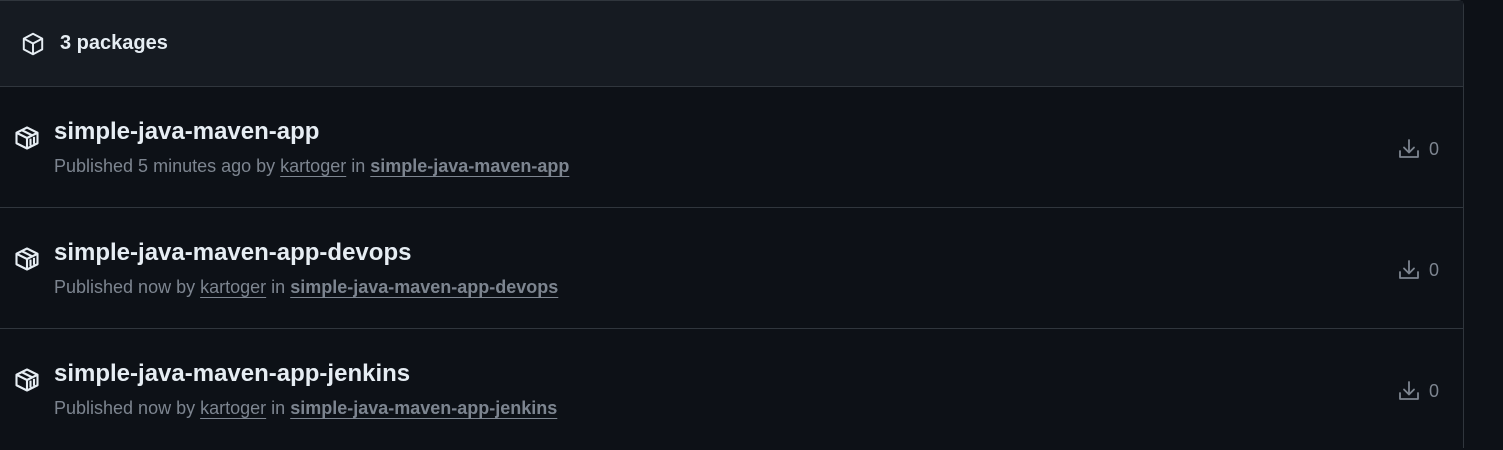 The width and height of the screenshot is (1503, 450). Describe the element at coordinates (469, 166) in the screenshot. I see `repository-link: simple-java-maven-app` at that location.